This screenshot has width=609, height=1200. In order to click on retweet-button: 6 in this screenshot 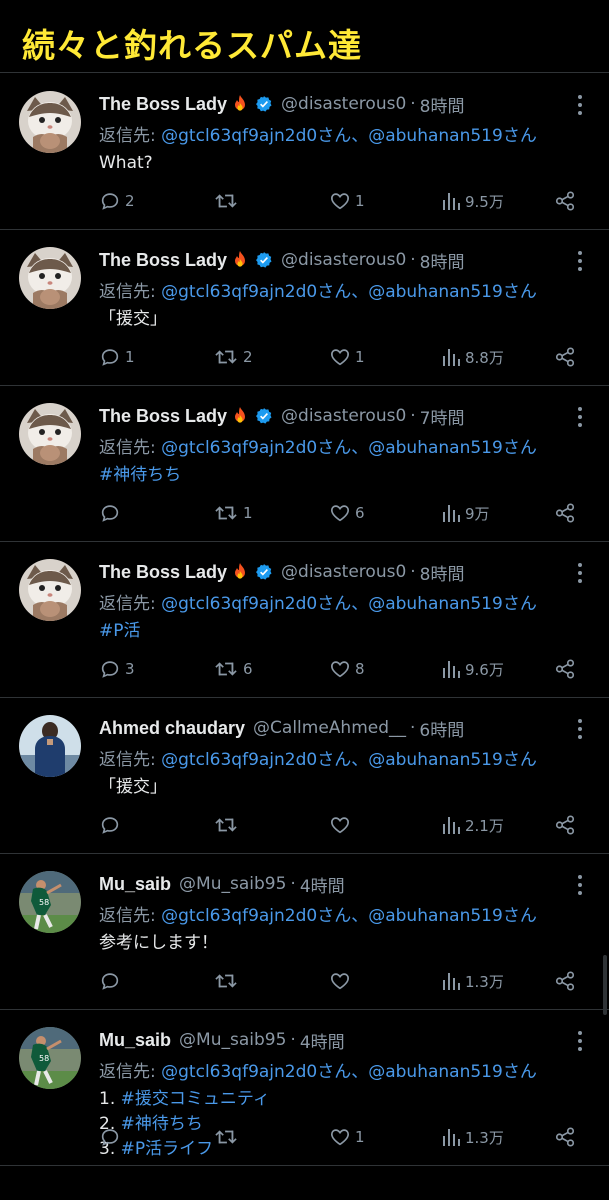, I will do `click(233, 669)`.